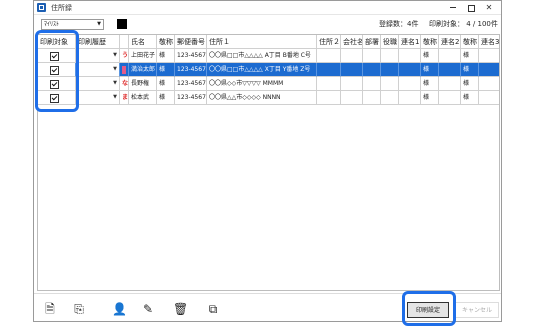 This screenshot has height=334, width=533. What do you see at coordinates (98, 42) in the screenshot?
I see `col-header-print-history: 印刷履歴` at bounding box center [98, 42].